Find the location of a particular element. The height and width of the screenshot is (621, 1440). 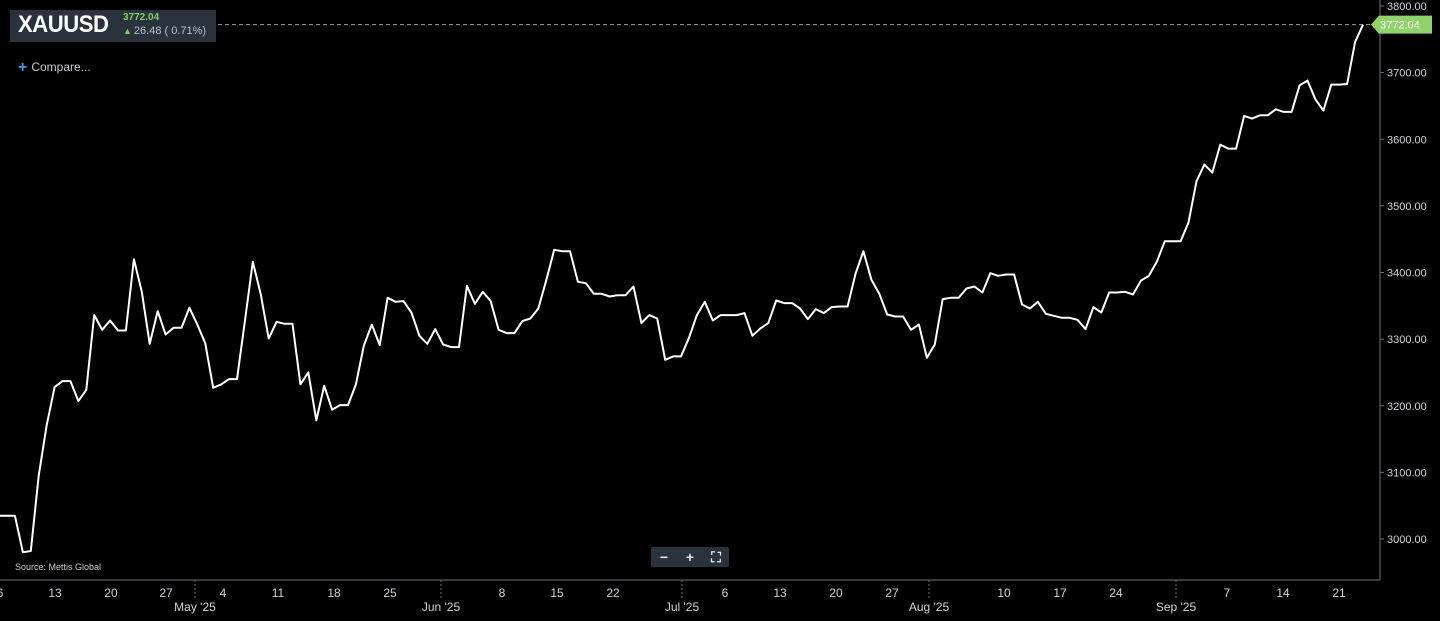

symbol-change-value: 26.48 ( 0.71%) is located at coordinates (170, 31).